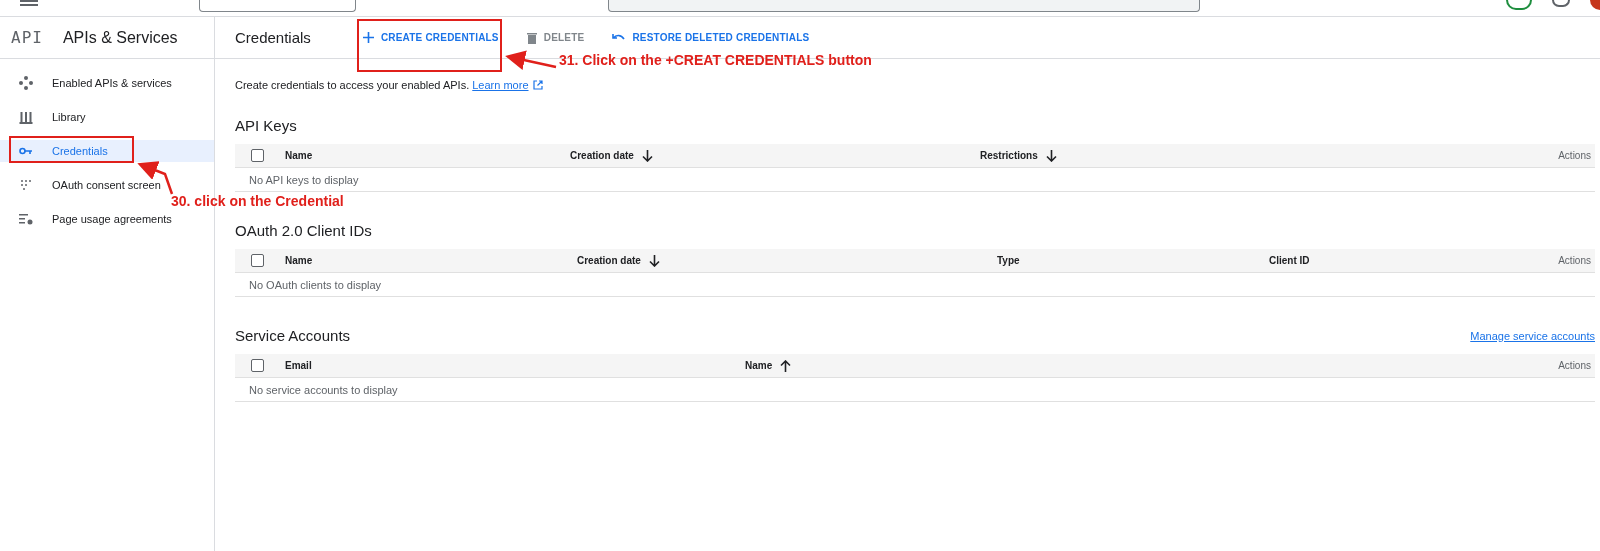 This screenshot has height=551, width=1600. What do you see at coordinates (277, 6) in the screenshot?
I see `project-selector` at bounding box center [277, 6].